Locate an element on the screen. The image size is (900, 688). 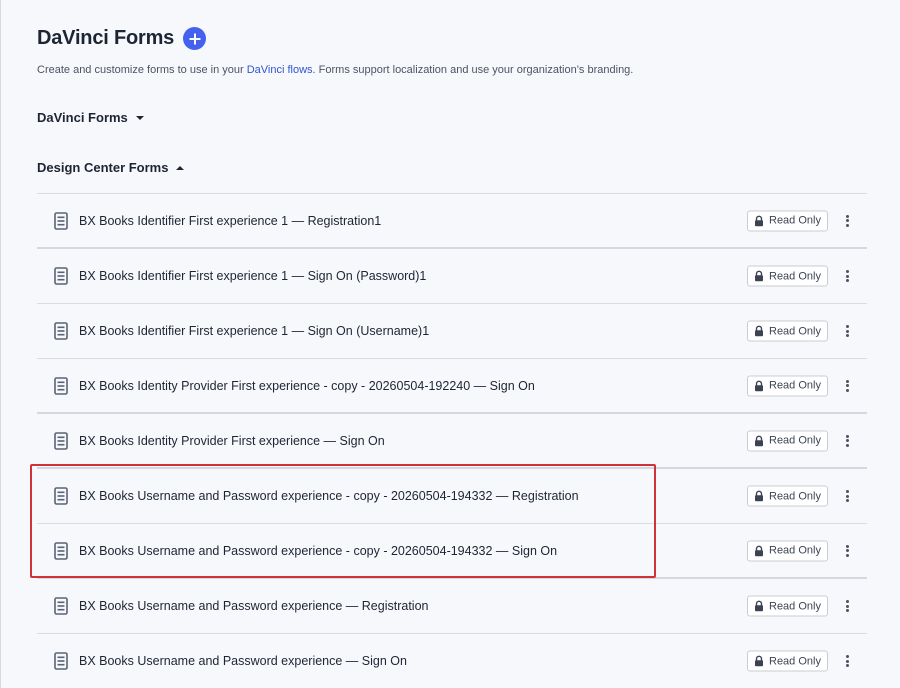
page-header: DaVinci Forms is located at coordinates (122, 38).